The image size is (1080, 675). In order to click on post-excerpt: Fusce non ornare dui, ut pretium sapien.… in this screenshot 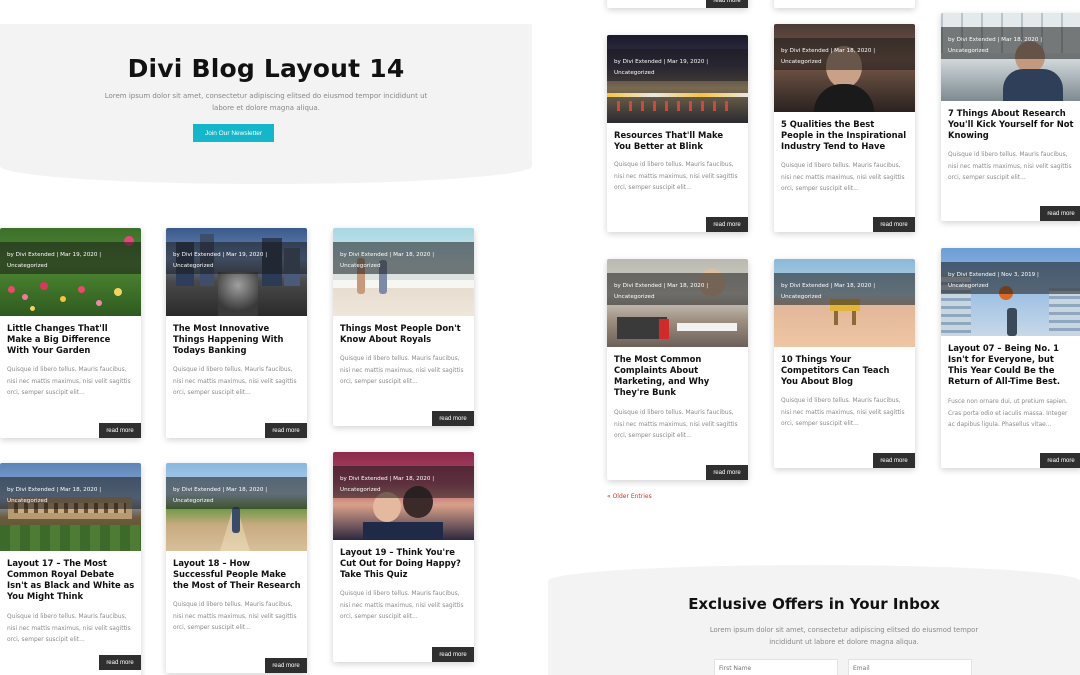, I will do `click(1008, 413)`.